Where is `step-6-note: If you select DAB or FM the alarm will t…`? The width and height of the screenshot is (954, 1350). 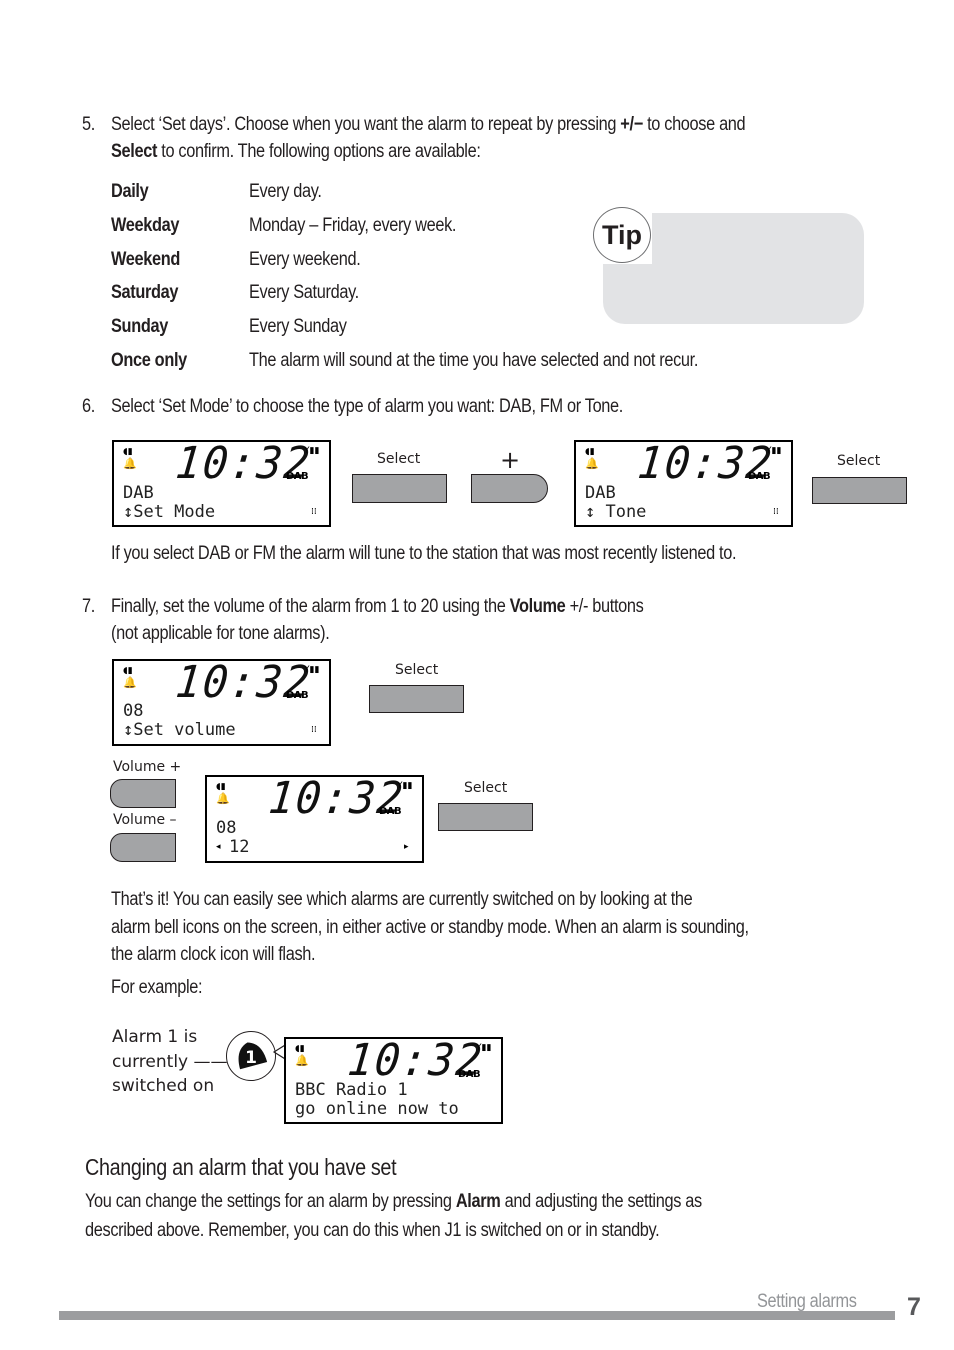
step-6-note: If you select DAB or FM the alarm will t… is located at coordinates (424, 553).